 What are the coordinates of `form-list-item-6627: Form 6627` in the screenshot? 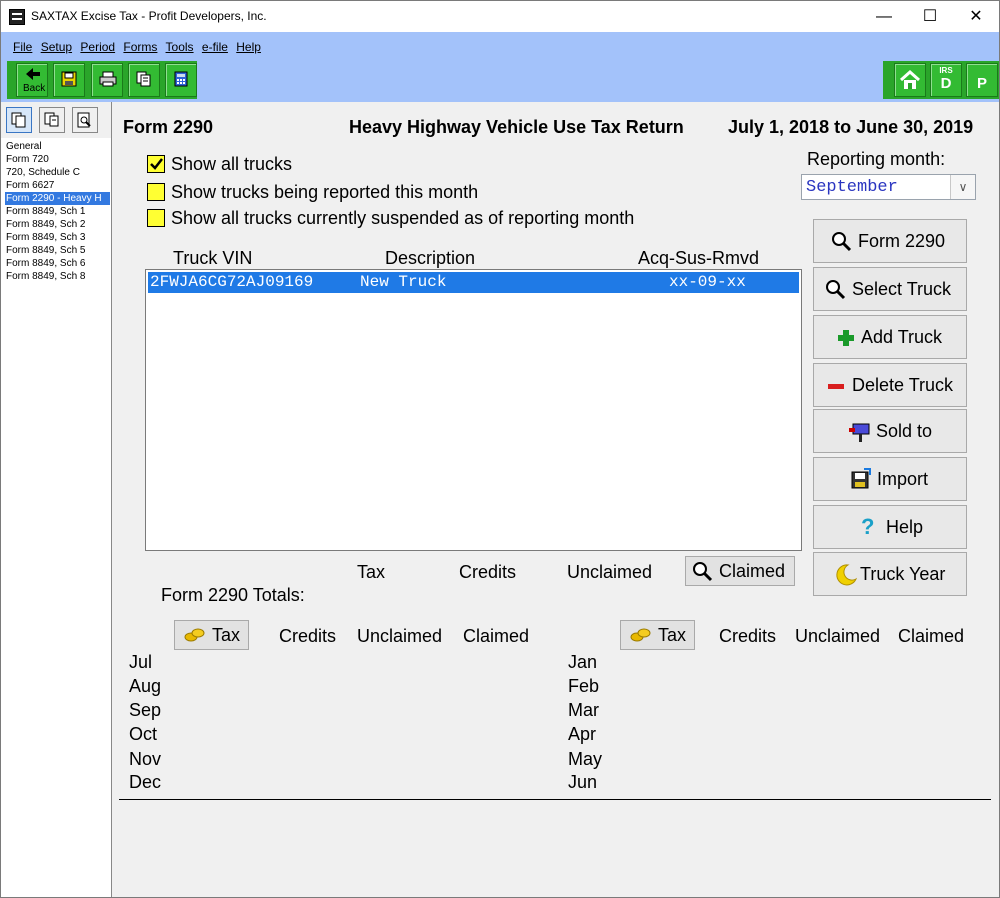 It's located at (57, 185).